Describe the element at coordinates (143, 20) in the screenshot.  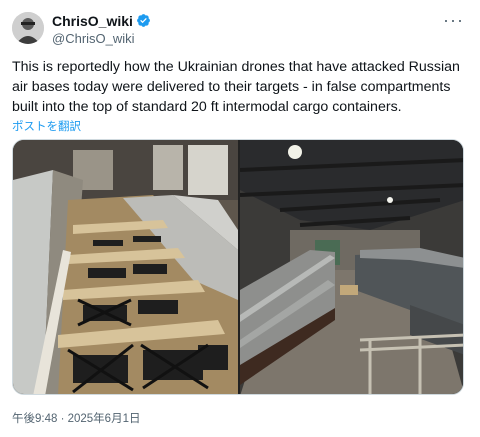
I see `verified-badge-icon` at that location.